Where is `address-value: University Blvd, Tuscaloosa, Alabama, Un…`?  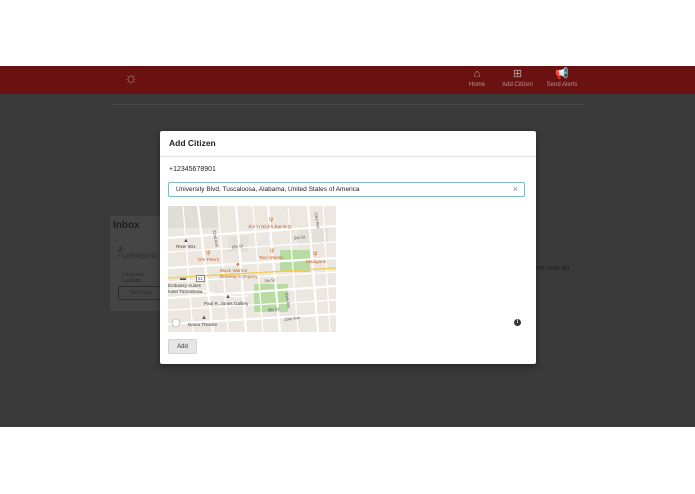
address-value: University Blvd, Tuscaloosa, Alabama, Un… is located at coordinates (268, 189).